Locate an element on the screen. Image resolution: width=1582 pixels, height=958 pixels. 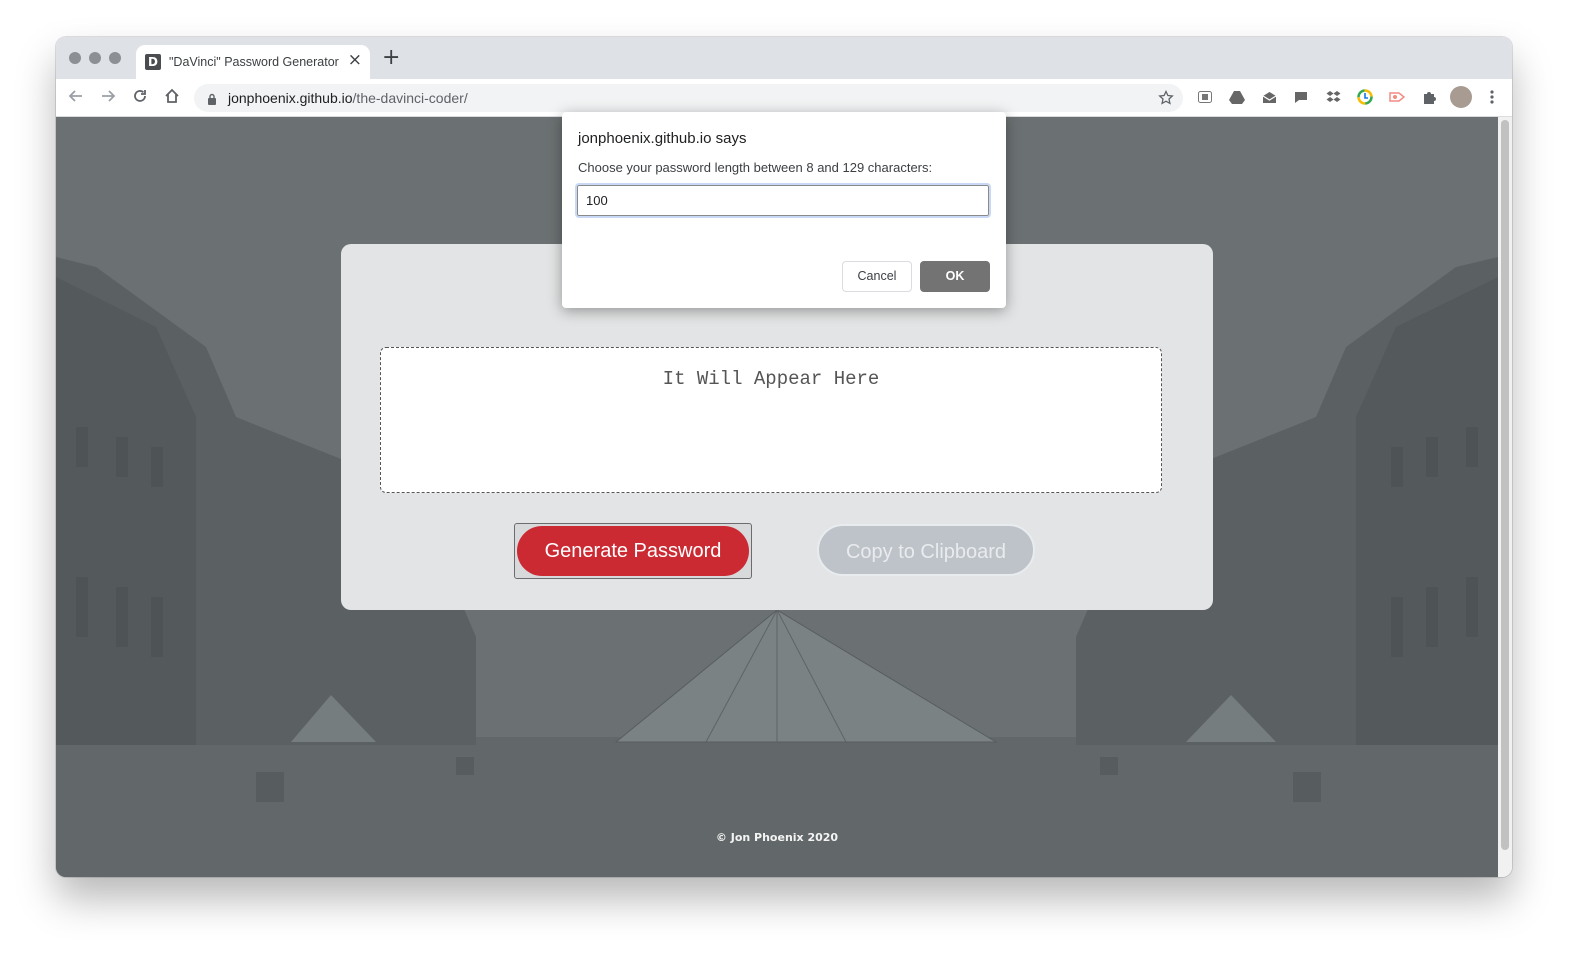
address-bar: jonphoenix.github.io/the-davinci-coder/ is located at coordinates (688, 98).